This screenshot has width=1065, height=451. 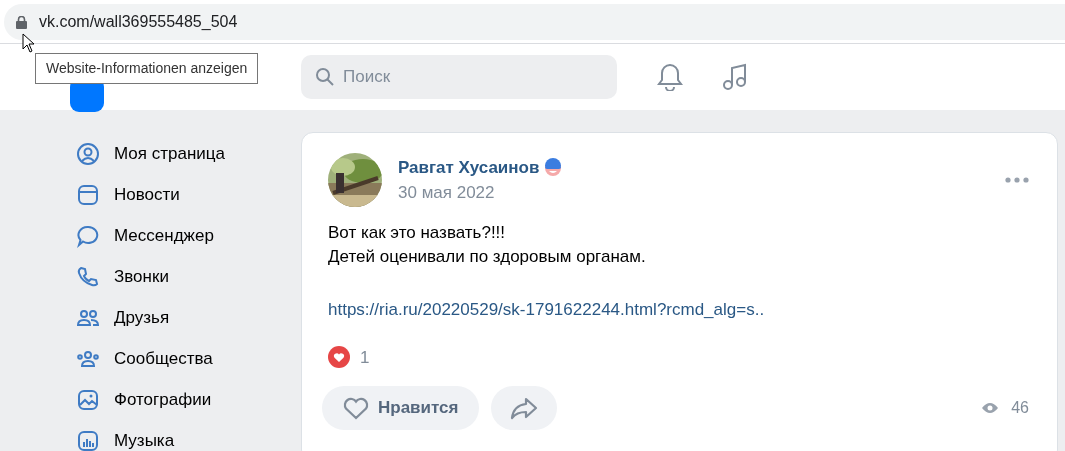 I want to click on sidebar-item: Друзья, so click(x=142, y=317).